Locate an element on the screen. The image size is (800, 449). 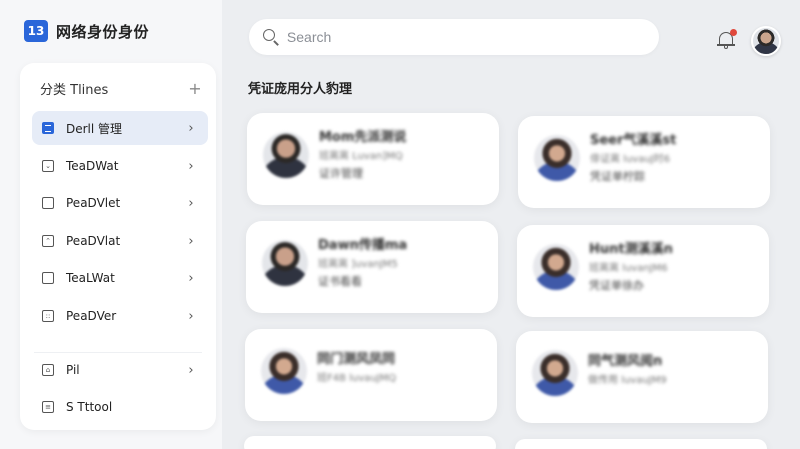
grid-icon: :: is located at coordinates (48, 316).